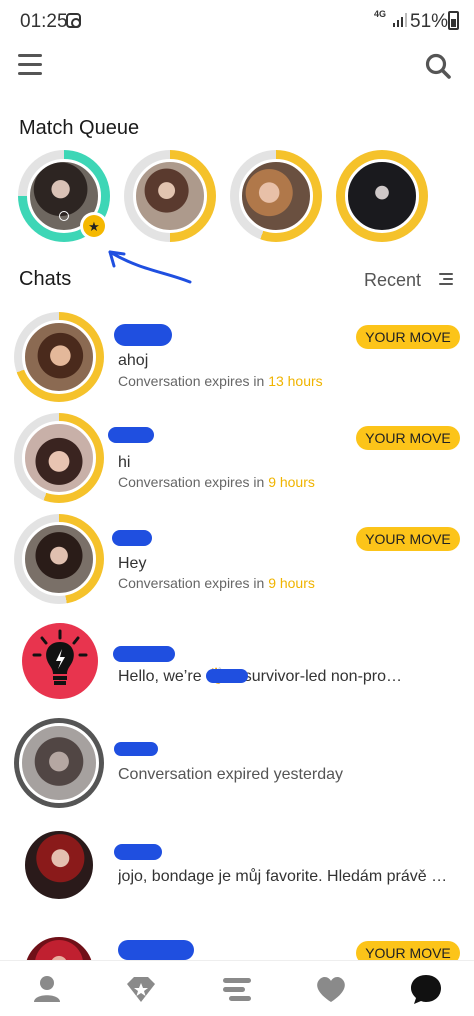 The width and height of the screenshot is (474, 1016). Describe the element at coordinates (438, 66) in the screenshot. I see `search-icon` at that location.